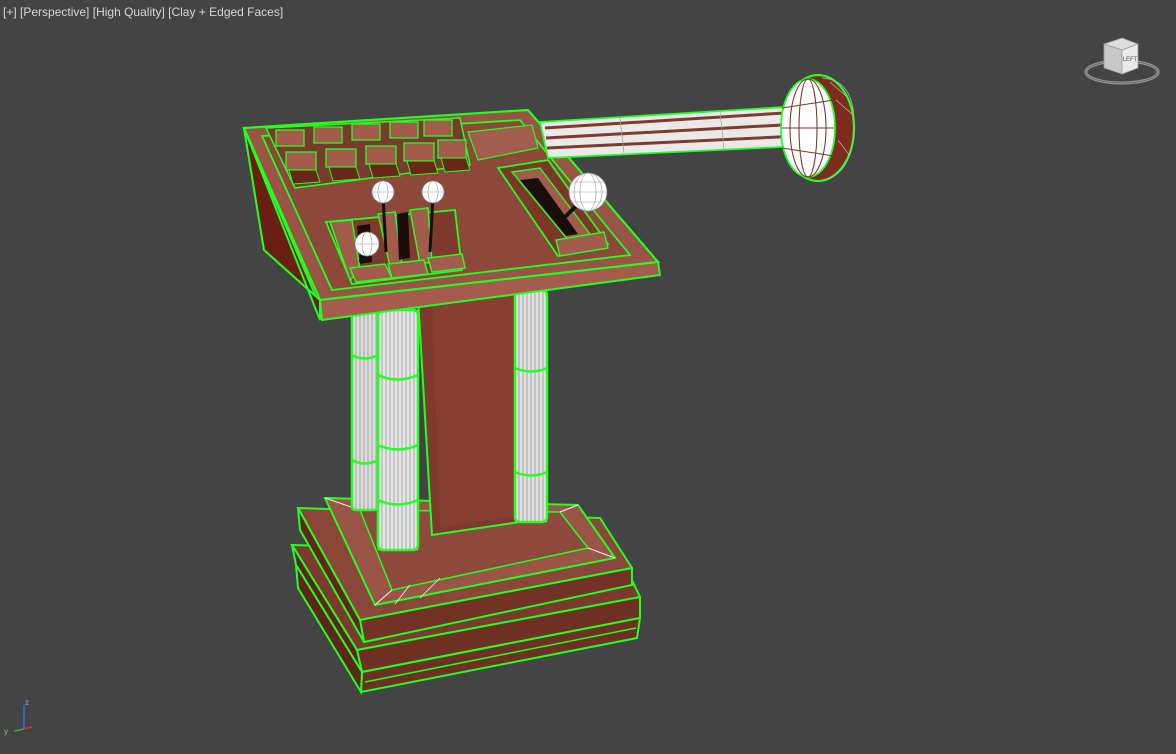 The width and height of the screenshot is (1176, 754). What do you see at coordinates (6, 731) in the screenshot?
I see `axis-y-label: y` at bounding box center [6, 731].